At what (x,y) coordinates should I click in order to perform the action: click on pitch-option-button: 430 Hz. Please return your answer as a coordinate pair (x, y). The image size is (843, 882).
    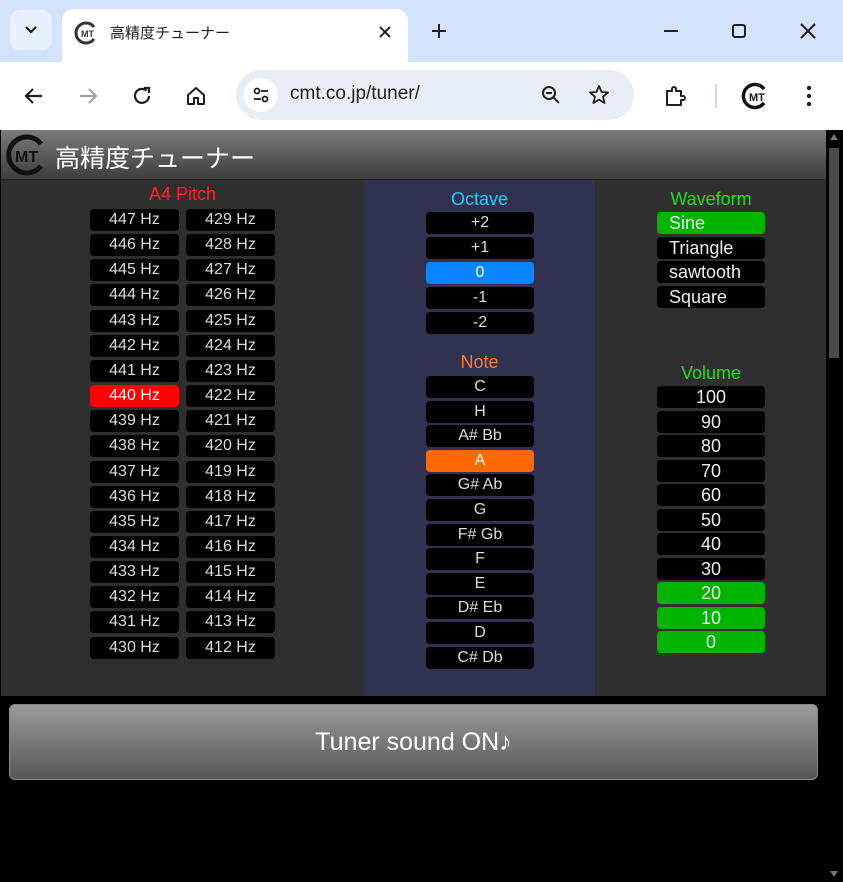
    Looking at the image, I should click on (134, 647).